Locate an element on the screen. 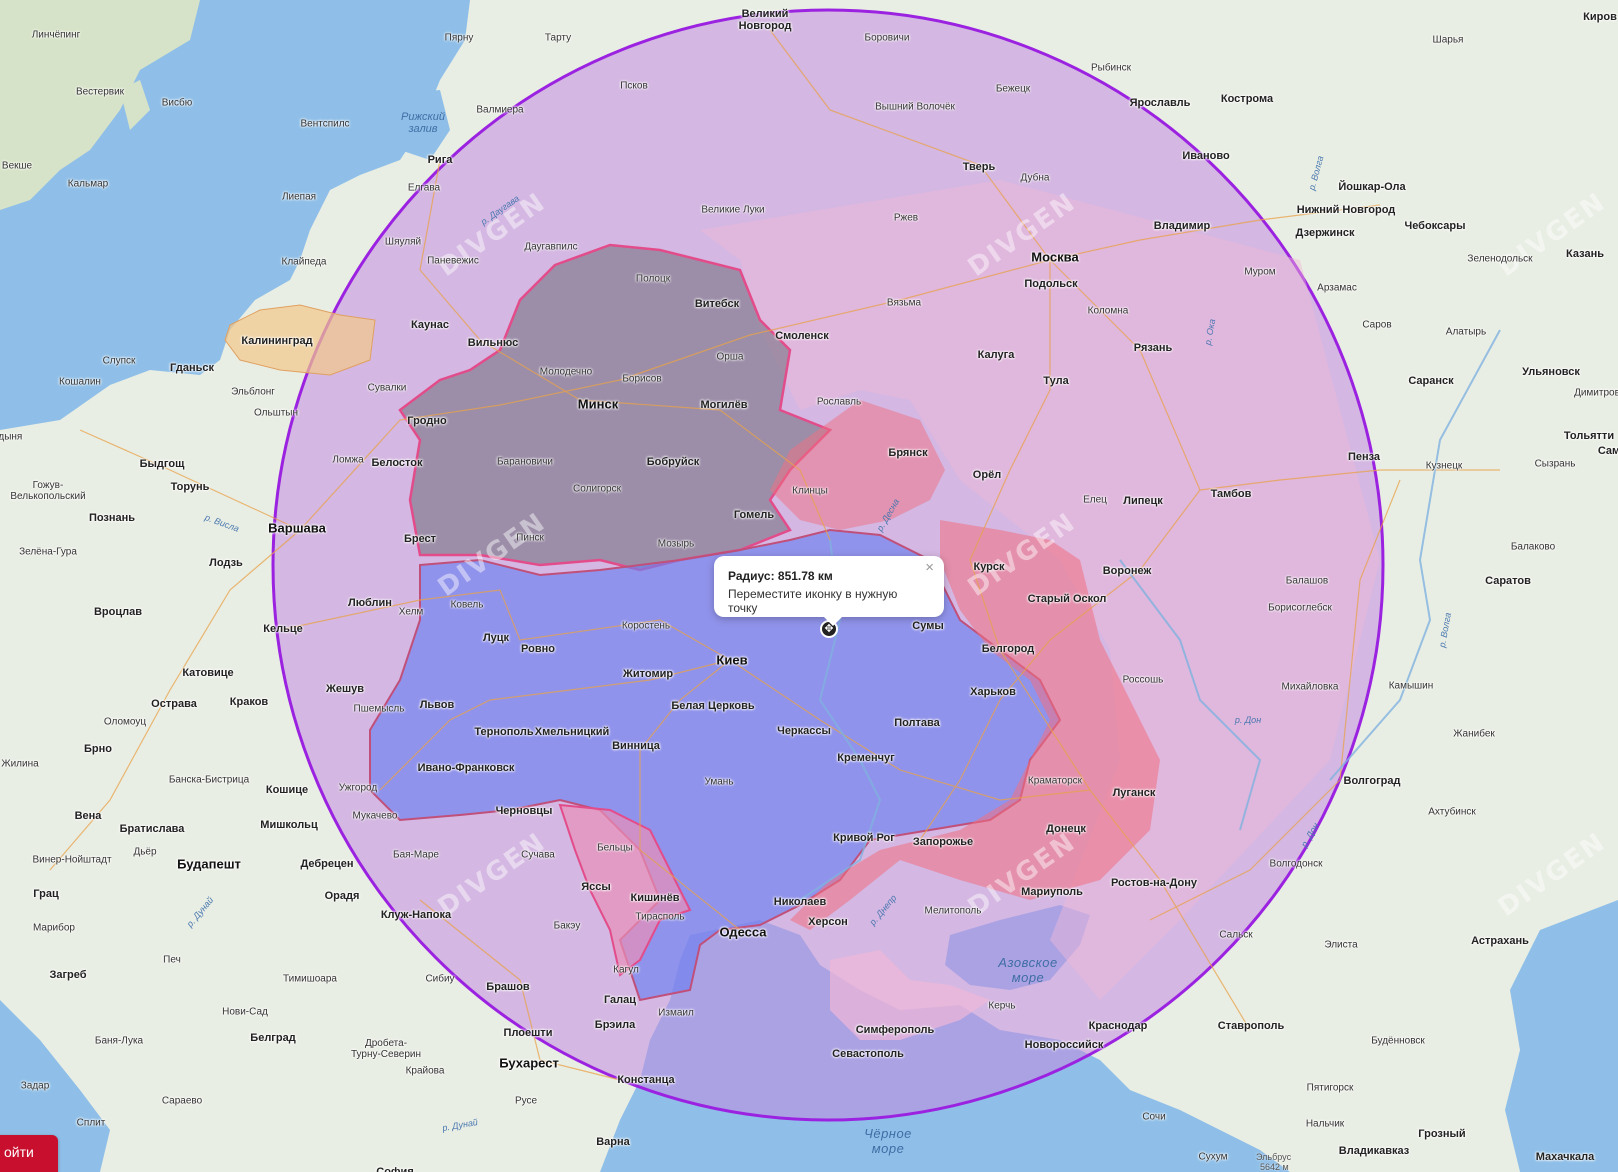  city-label-gozhuv: Гожув- Велькопольский is located at coordinates (48, 491).